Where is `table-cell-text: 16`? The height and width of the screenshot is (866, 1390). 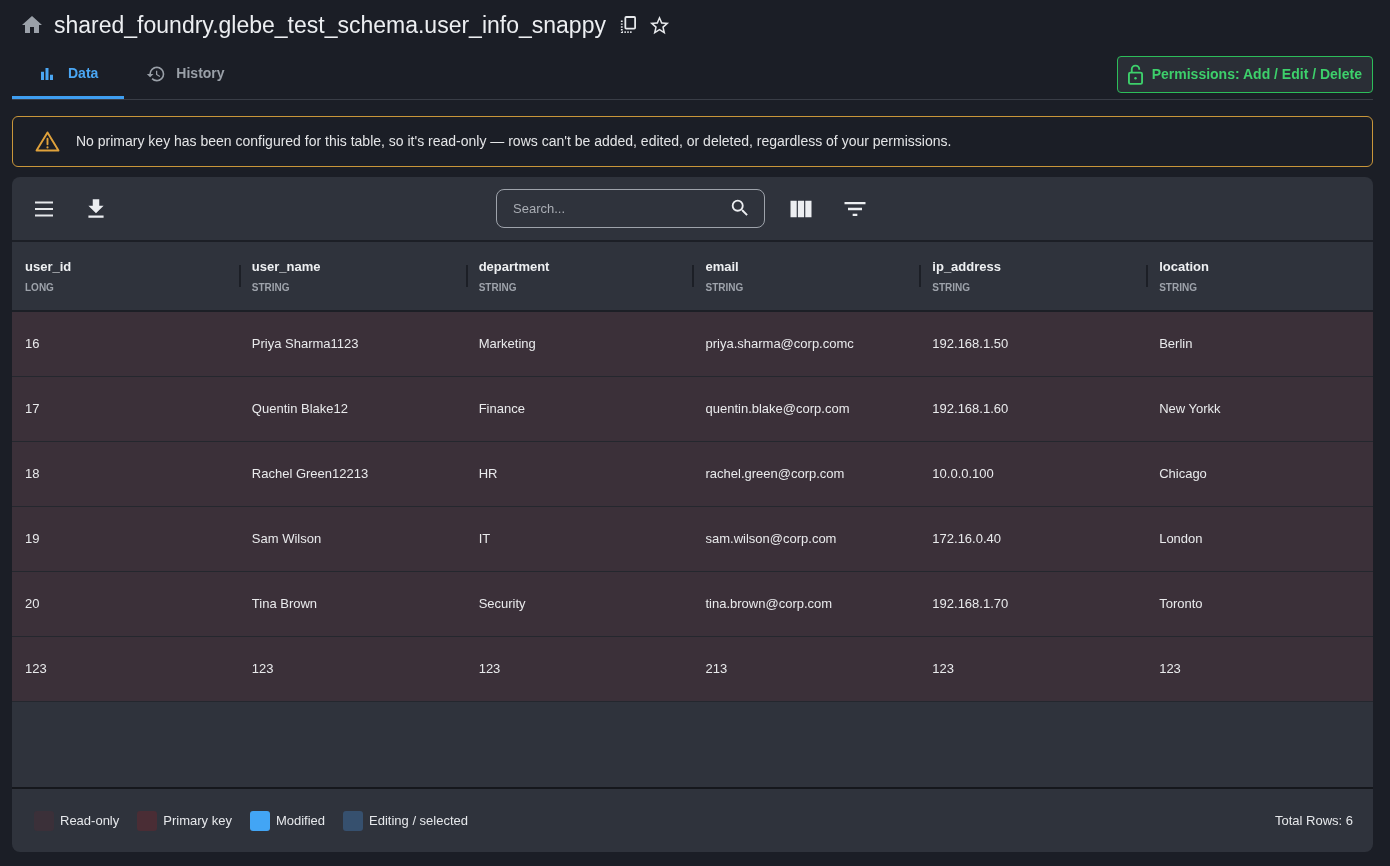
table-cell-text: 16 is located at coordinates (32, 344).